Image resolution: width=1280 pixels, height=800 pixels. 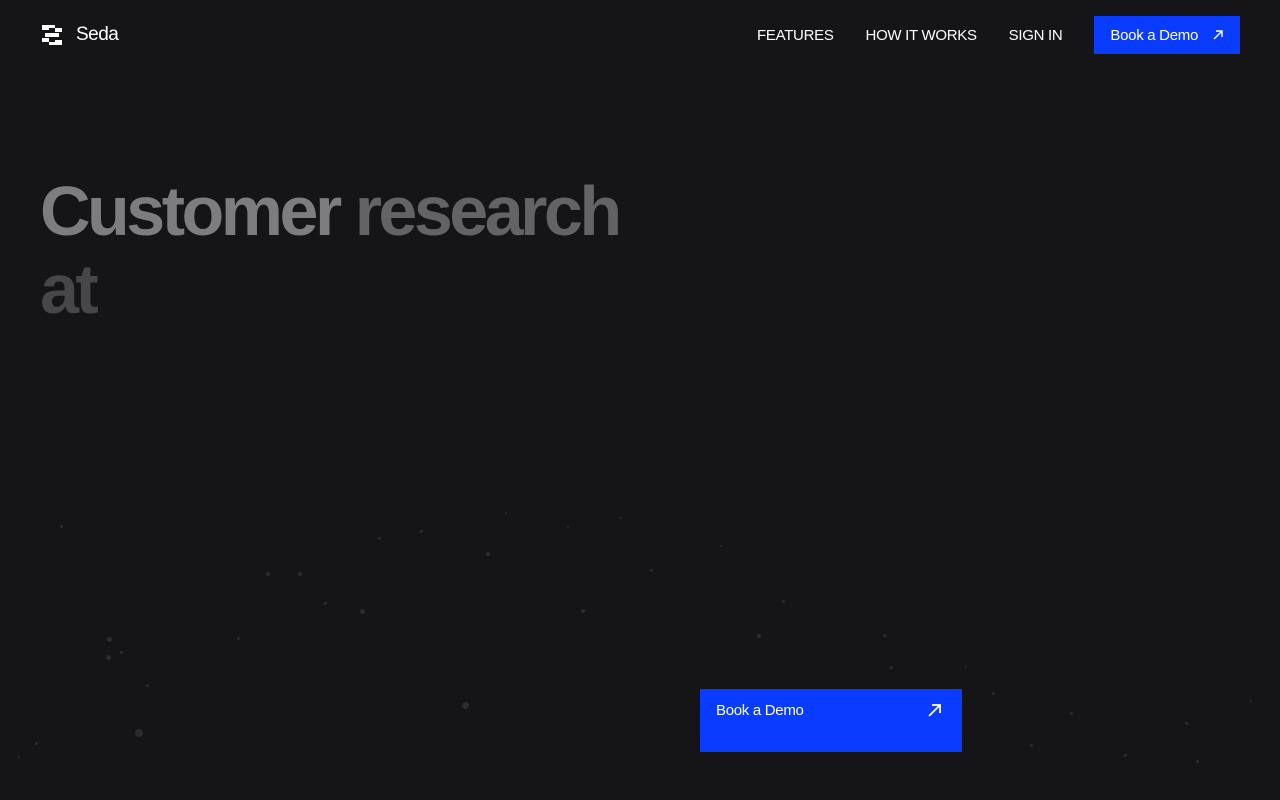 I want to click on book-demo-button: Book a Demo, so click(x=1167, y=35).